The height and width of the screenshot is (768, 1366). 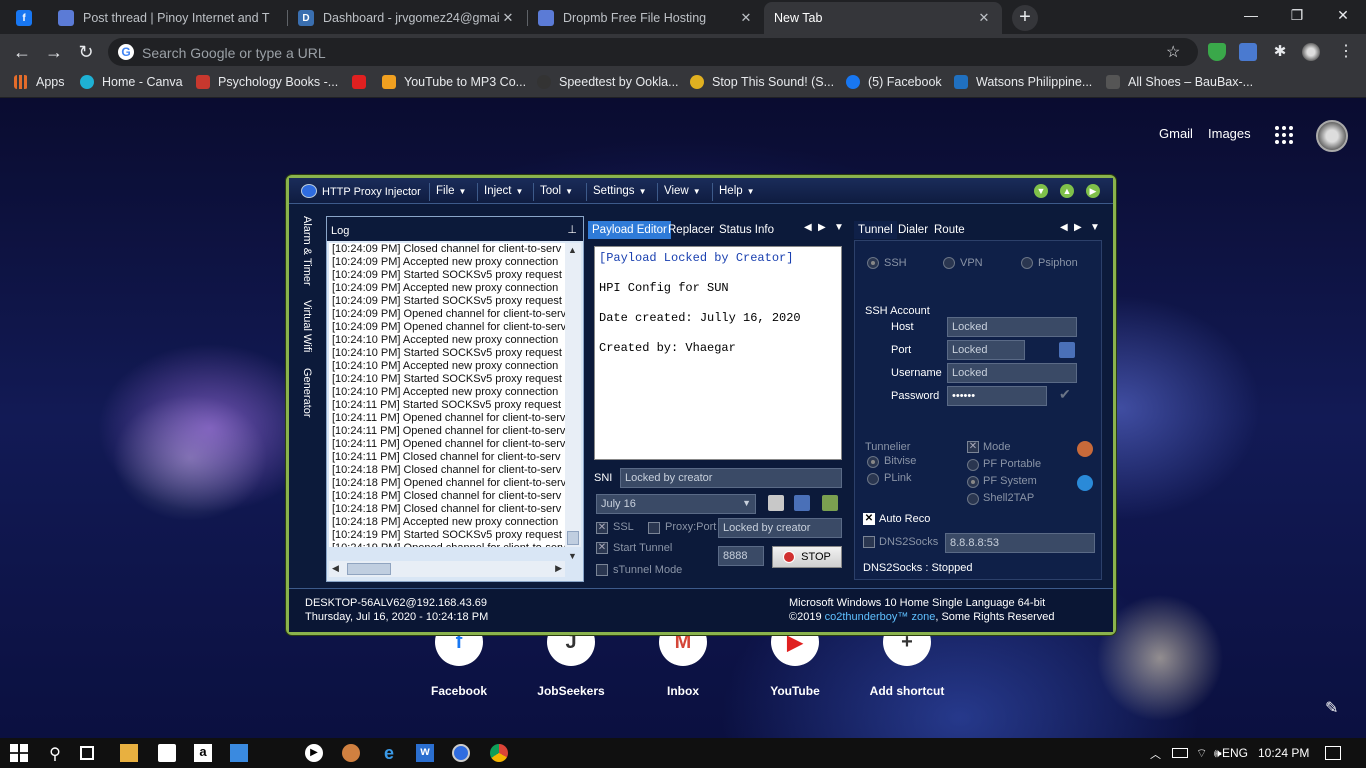 What do you see at coordinates (1235, 753) in the screenshot?
I see `language-indicator: ENG` at bounding box center [1235, 753].